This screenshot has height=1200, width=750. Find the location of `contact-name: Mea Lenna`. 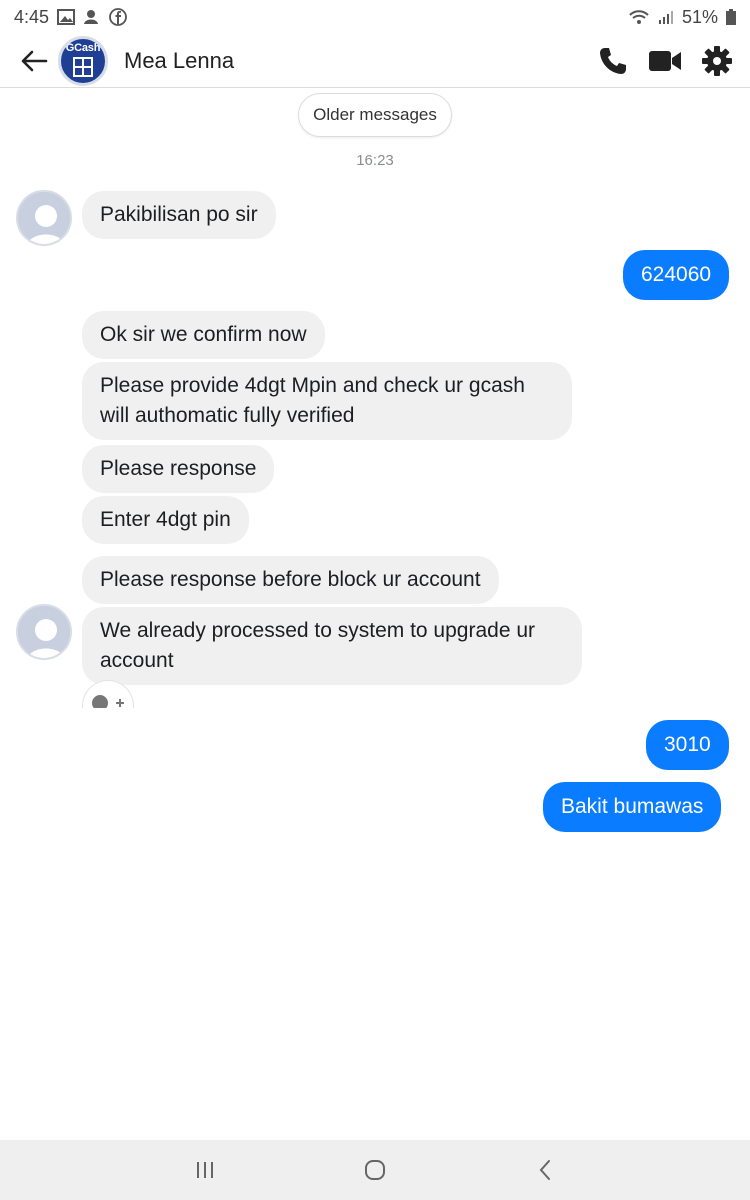

contact-name: Mea Lenna is located at coordinates (179, 61).